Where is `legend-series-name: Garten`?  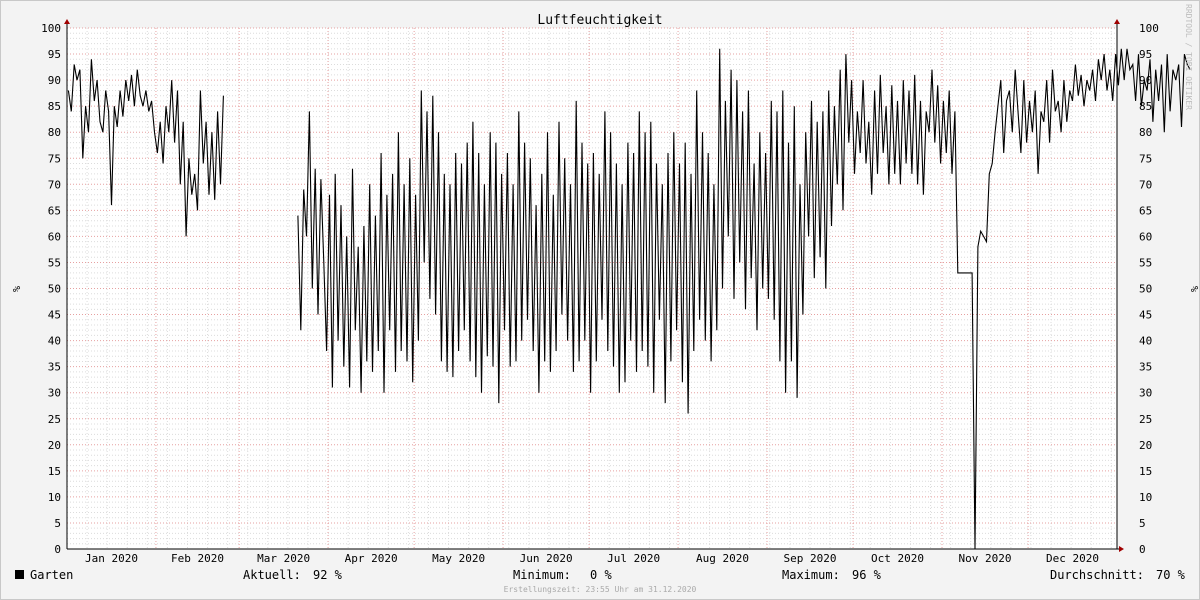
legend-series-name: Garten is located at coordinates (52, 575).